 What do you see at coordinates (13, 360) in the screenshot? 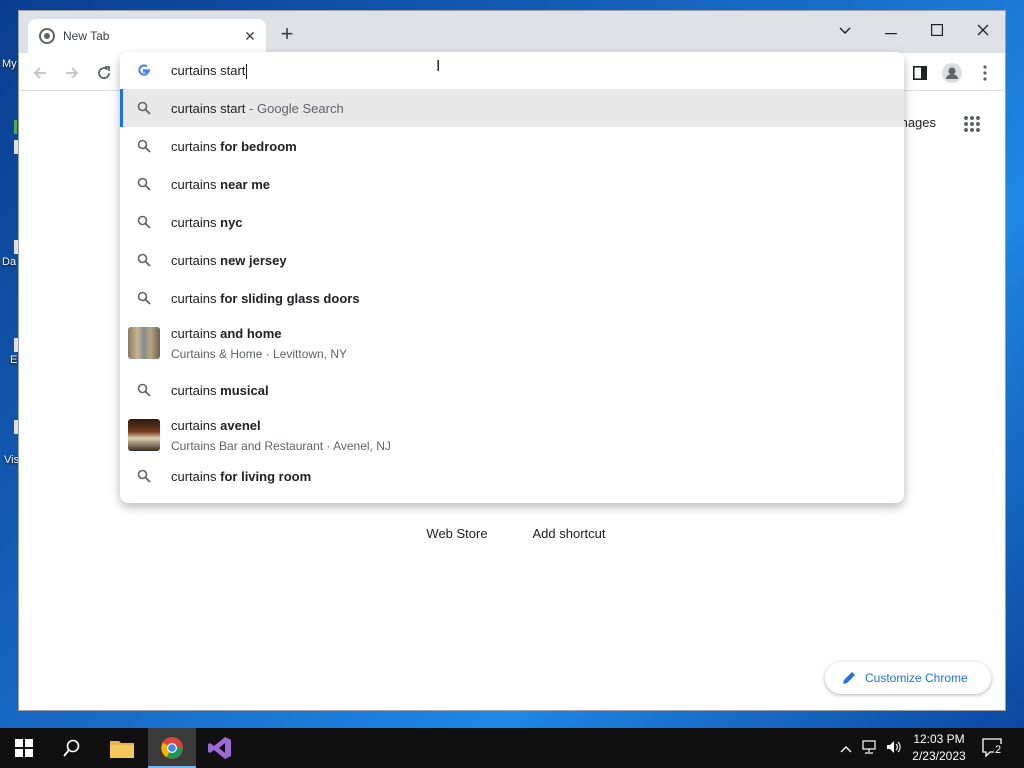
I see `desktop-icon-label: E` at bounding box center [13, 360].